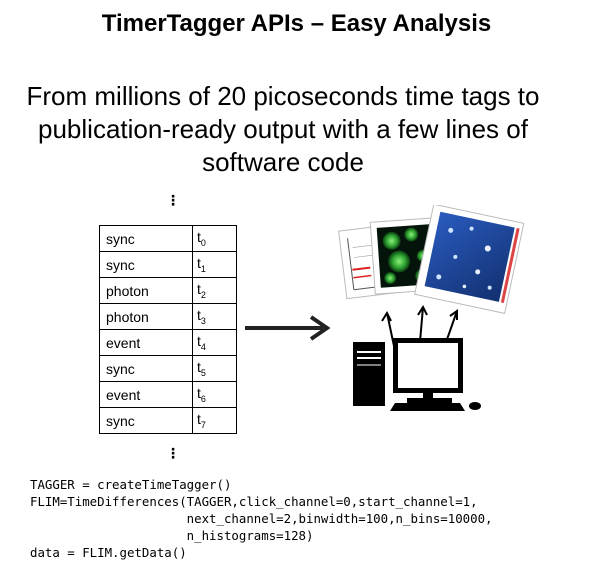 The width and height of the screenshot is (593, 576). I want to click on timestamp-cell: t5, so click(214, 368).